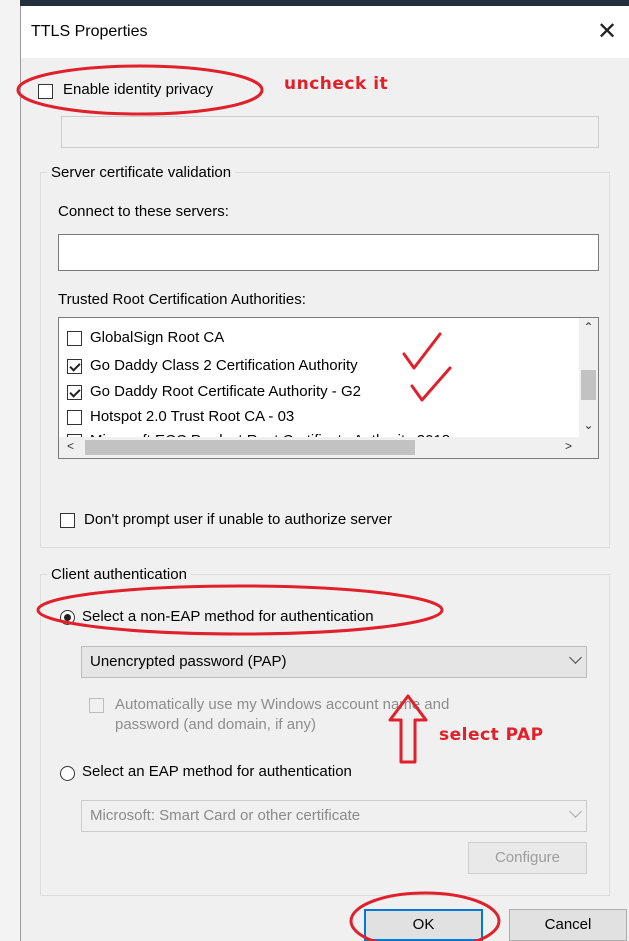 The height and width of the screenshot is (941, 629). Describe the element at coordinates (334, 662) in the screenshot. I see `non-eap-method-select: Unencrypted password (PAP)` at that location.